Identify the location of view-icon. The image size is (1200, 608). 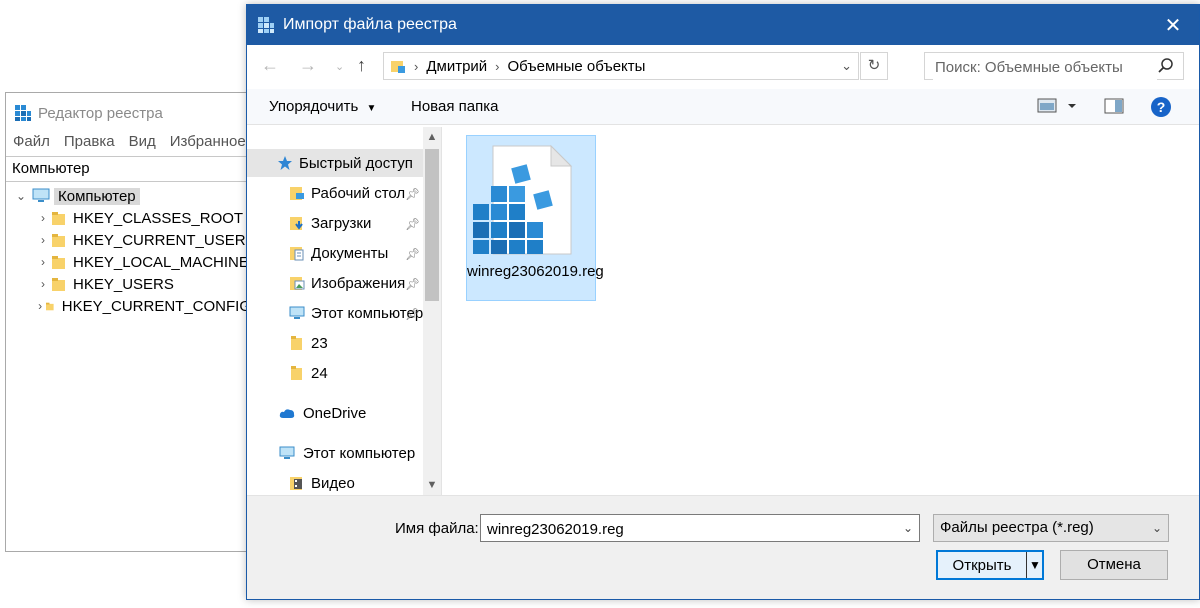
(1056, 105).